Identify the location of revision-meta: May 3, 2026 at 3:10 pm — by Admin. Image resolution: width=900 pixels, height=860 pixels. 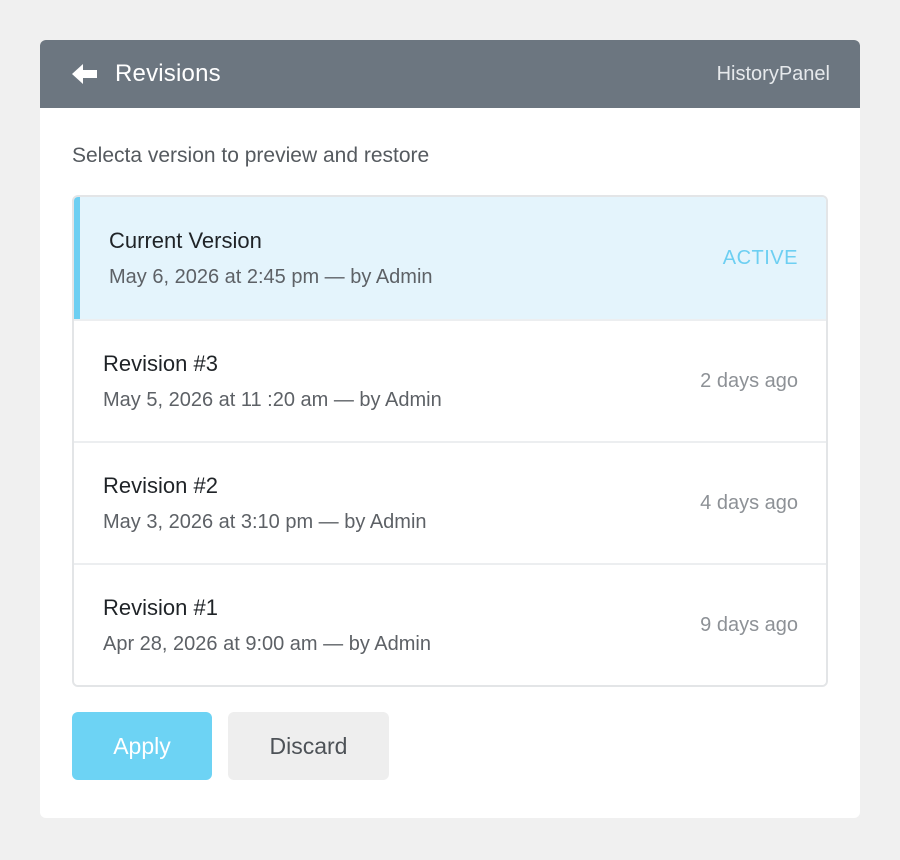
(265, 521).